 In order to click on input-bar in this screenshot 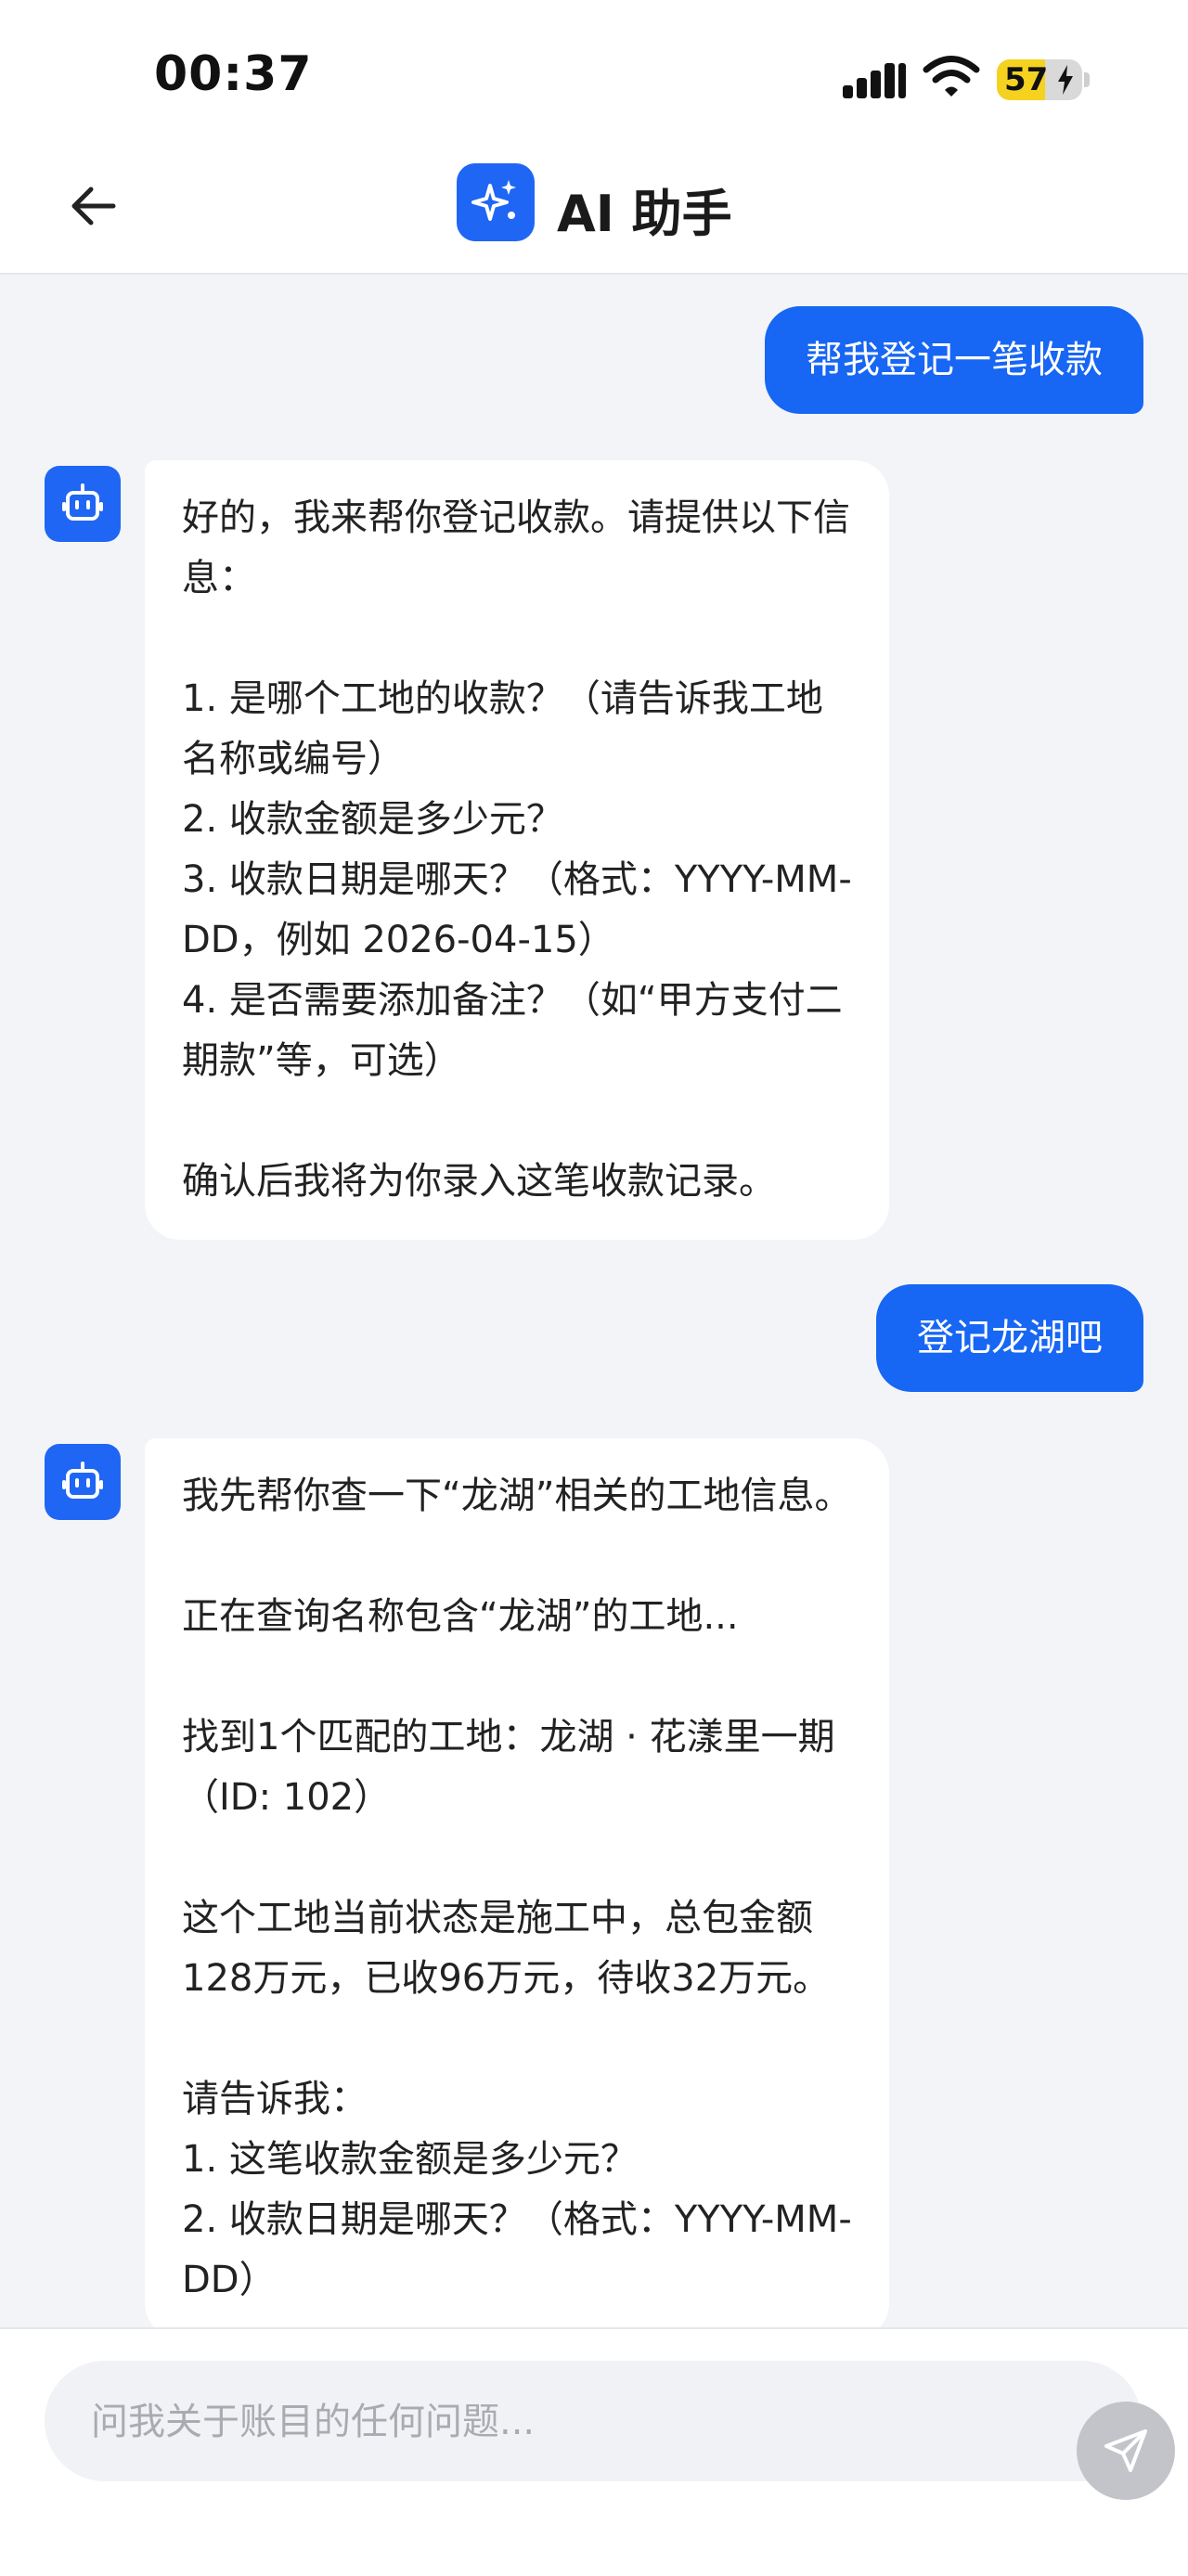, I will do `click(594, 2451)`.